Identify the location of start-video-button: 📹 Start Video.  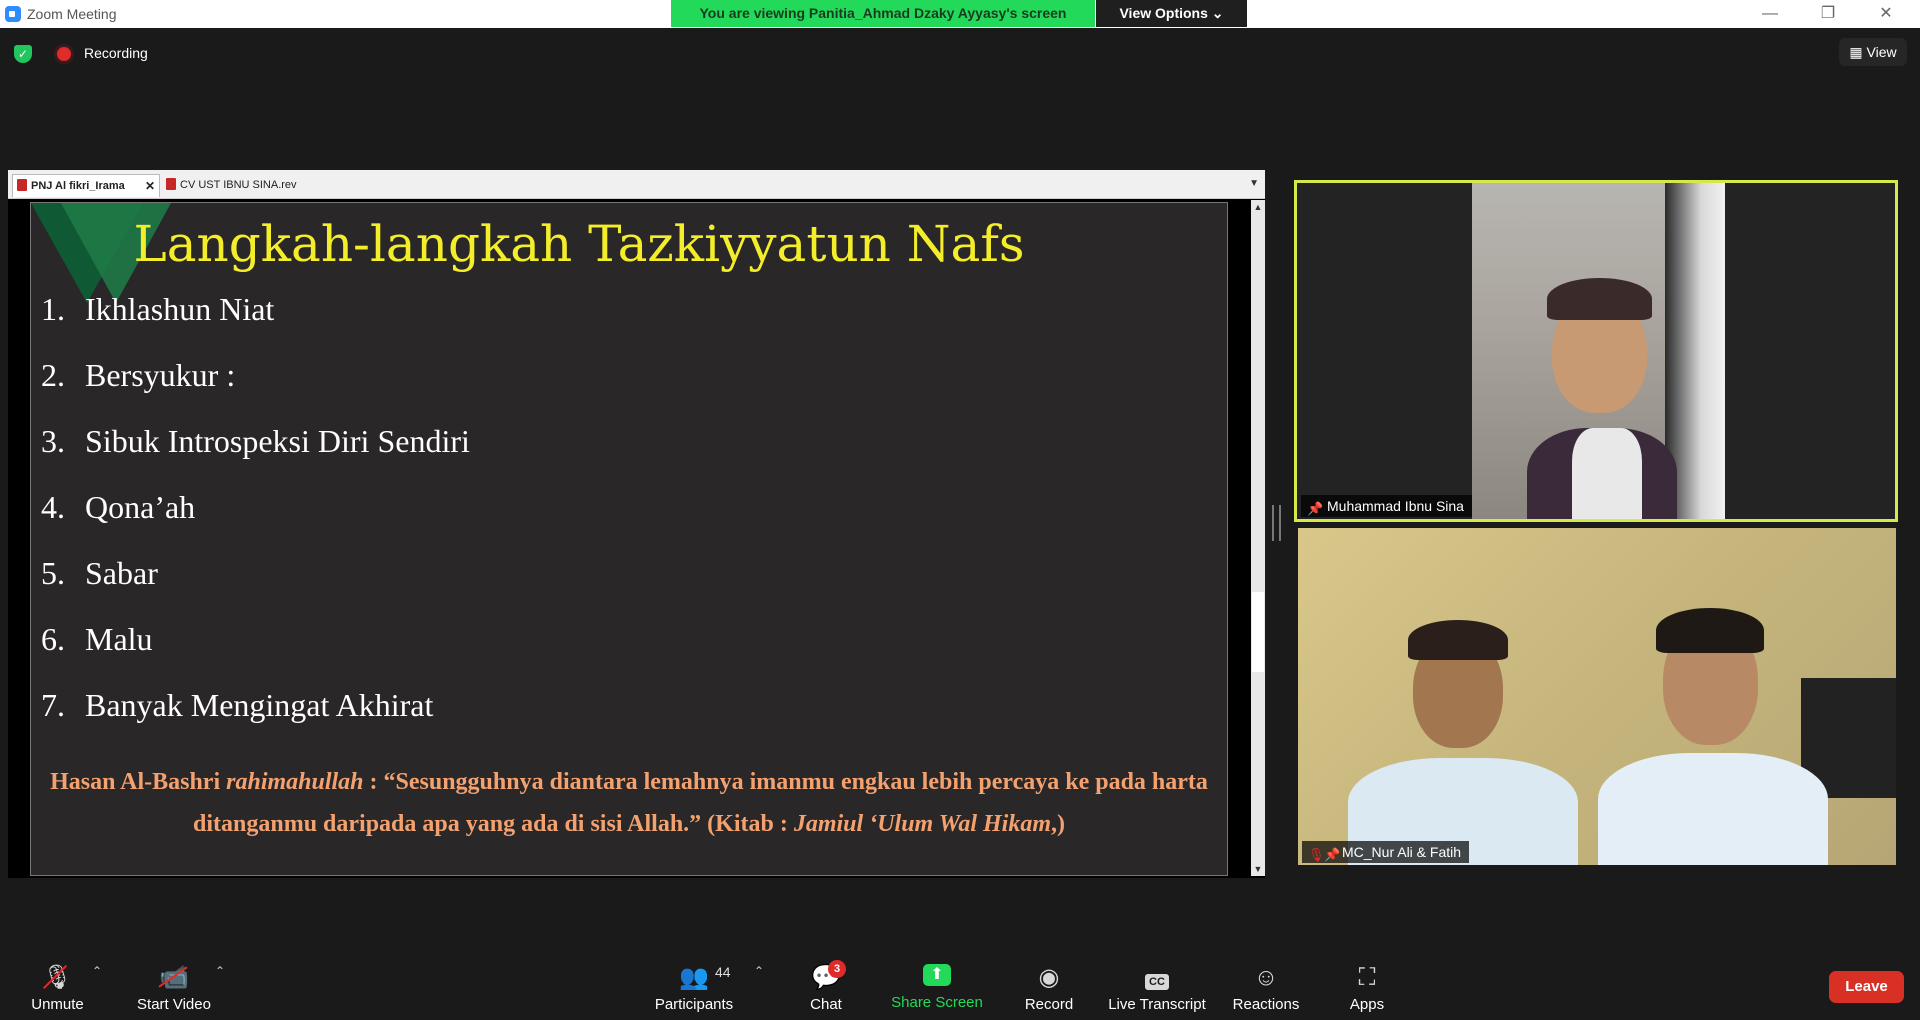
(174, 981).